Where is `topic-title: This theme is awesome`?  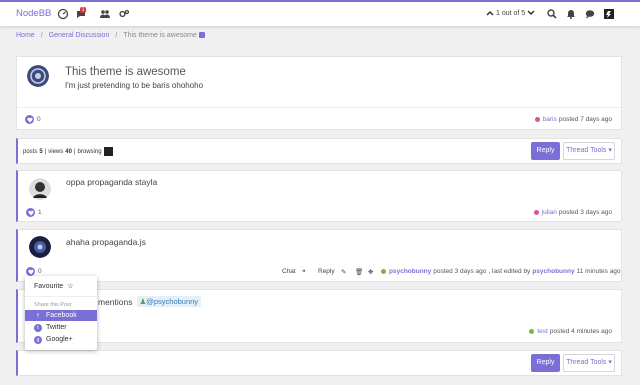
topic-title: This theme is awesome is located at coordinates (125, 72).